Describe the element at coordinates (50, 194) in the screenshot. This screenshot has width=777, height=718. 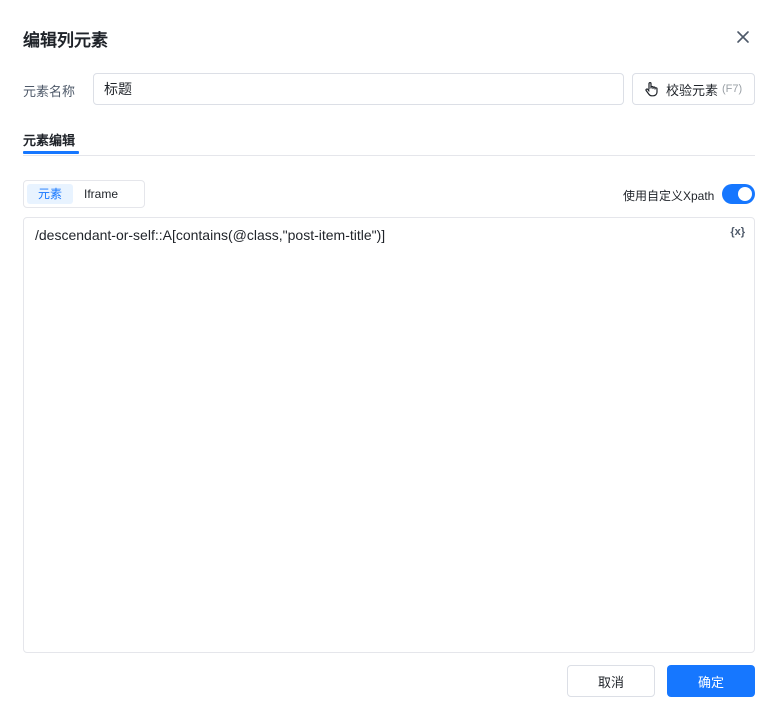
I see `mode-element-option: 元素` at that location.